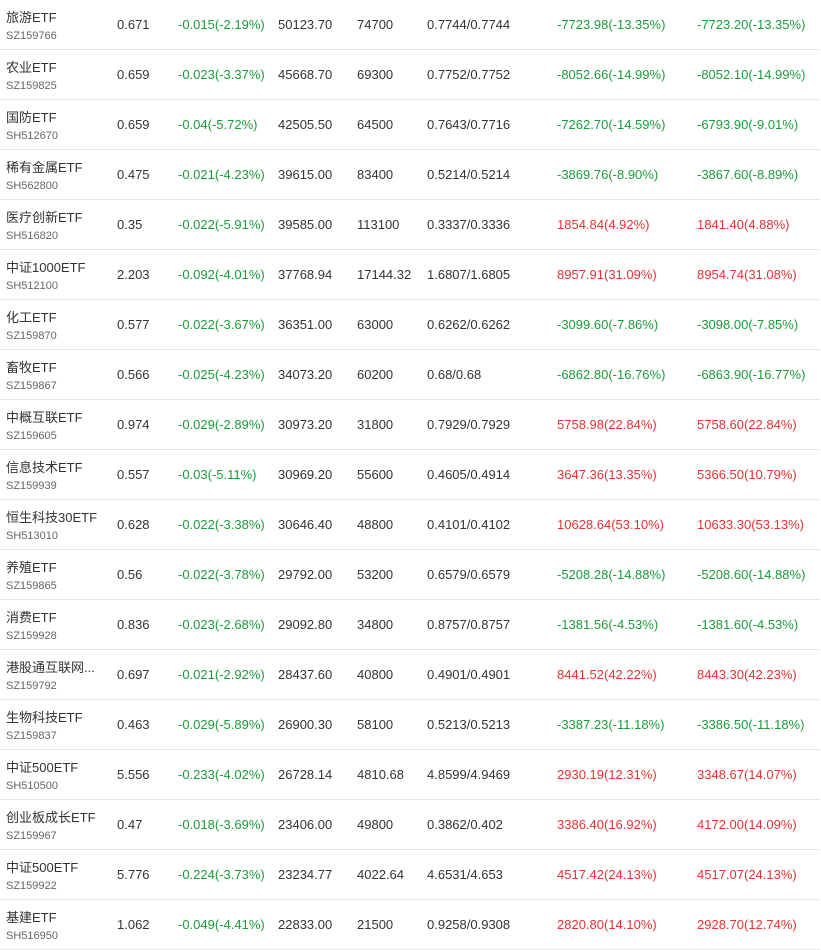 This screenshot has width=821, height=950. I want to click on fund-name-cell: 旅游ETF SZ159766, so click(56, 24).